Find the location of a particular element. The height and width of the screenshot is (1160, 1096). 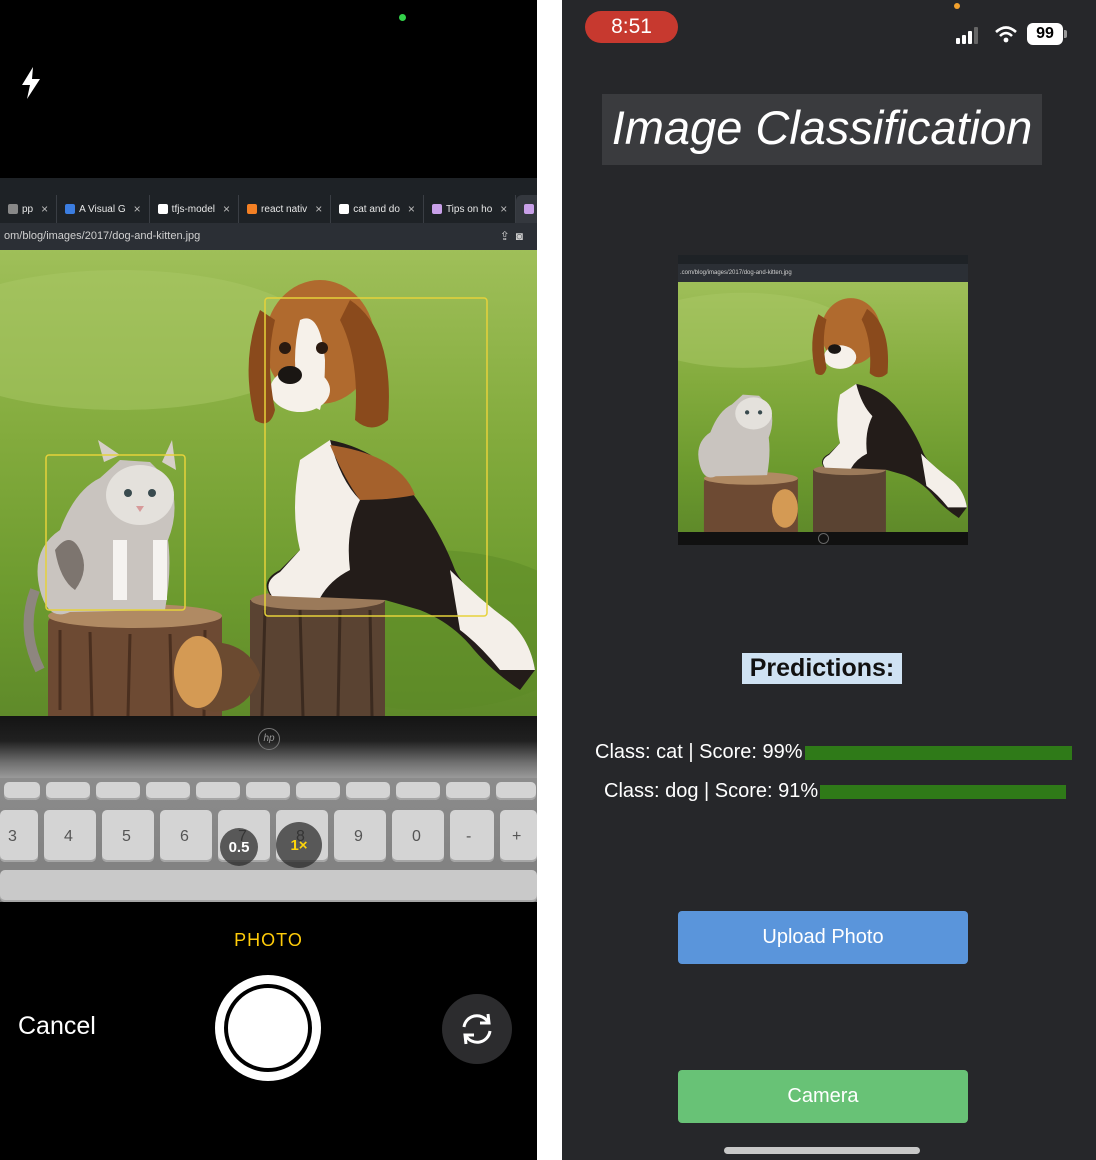

browser-tab: tfjs-model × is located at coordinates (195, 209).